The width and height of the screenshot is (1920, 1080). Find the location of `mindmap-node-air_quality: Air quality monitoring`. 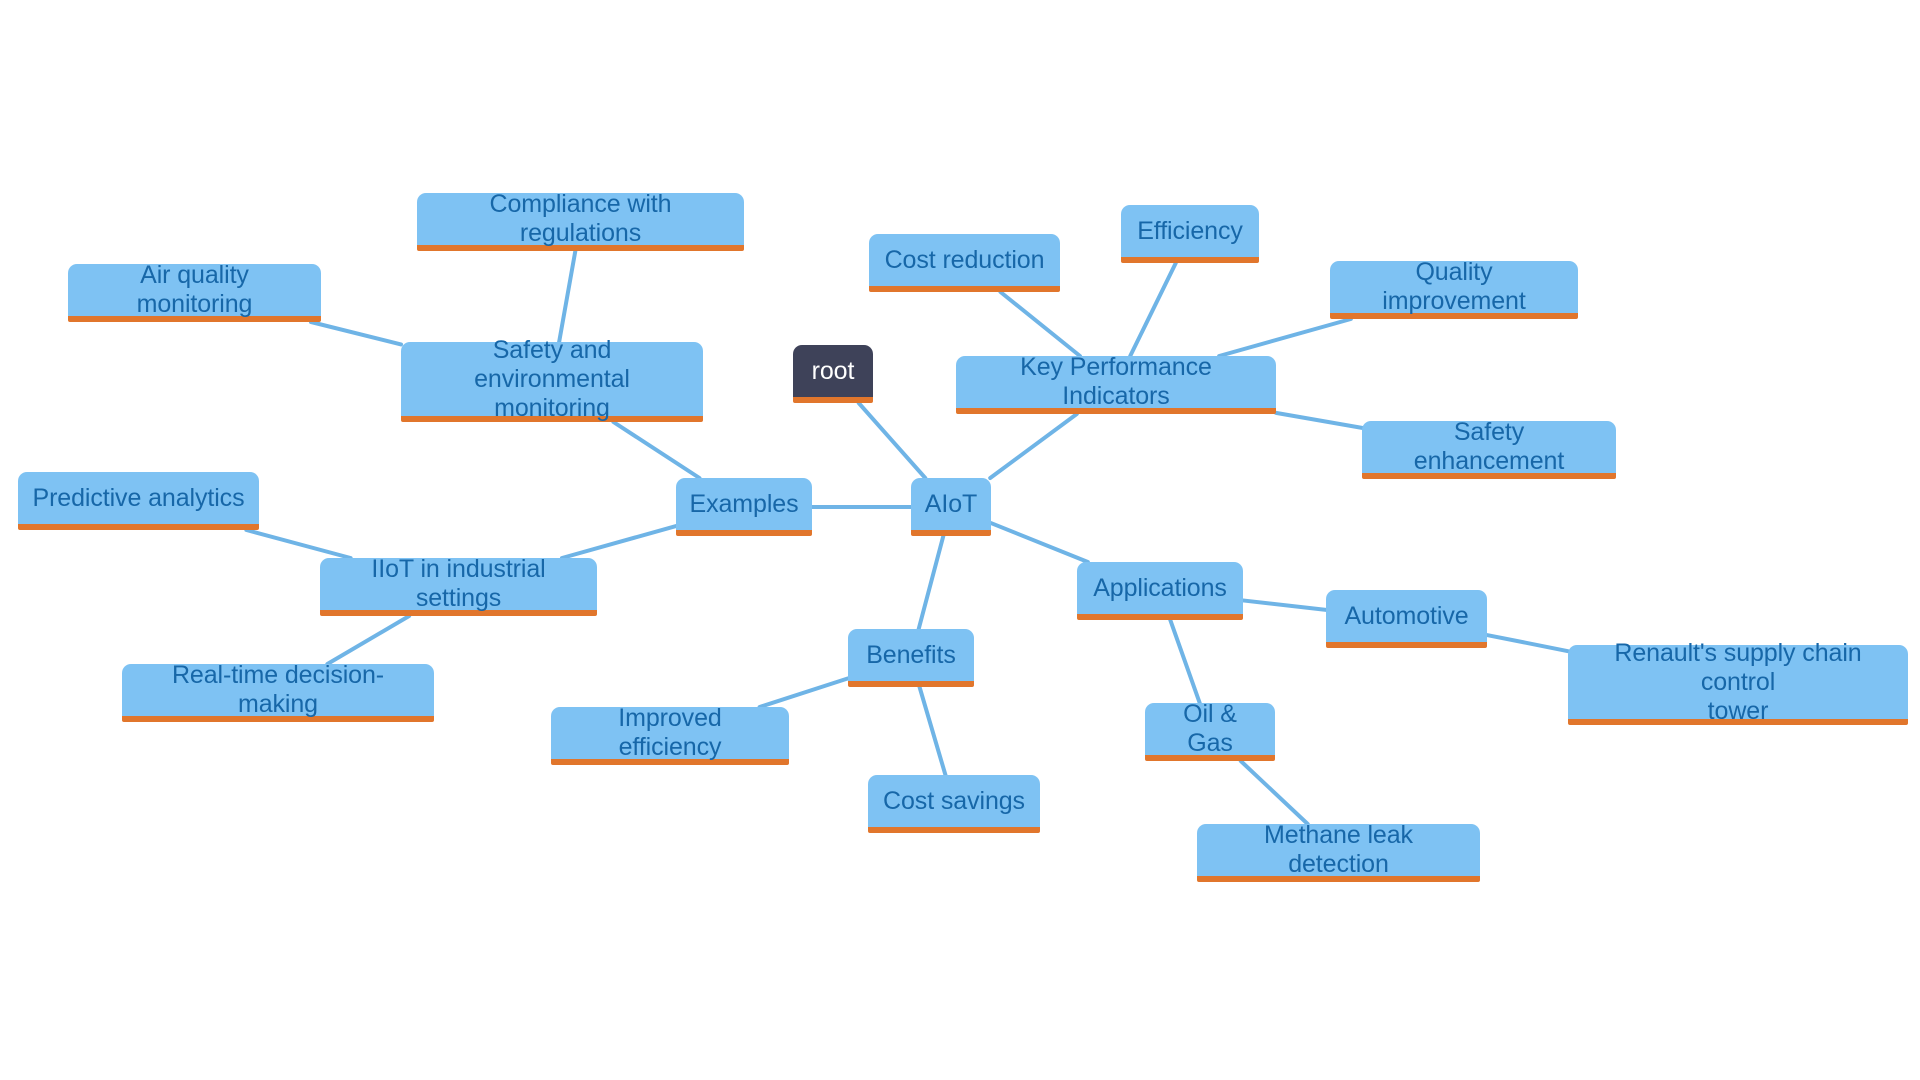

mindmap-node-air_quality: Air quality monitoring is located at coordinates (194, 291).